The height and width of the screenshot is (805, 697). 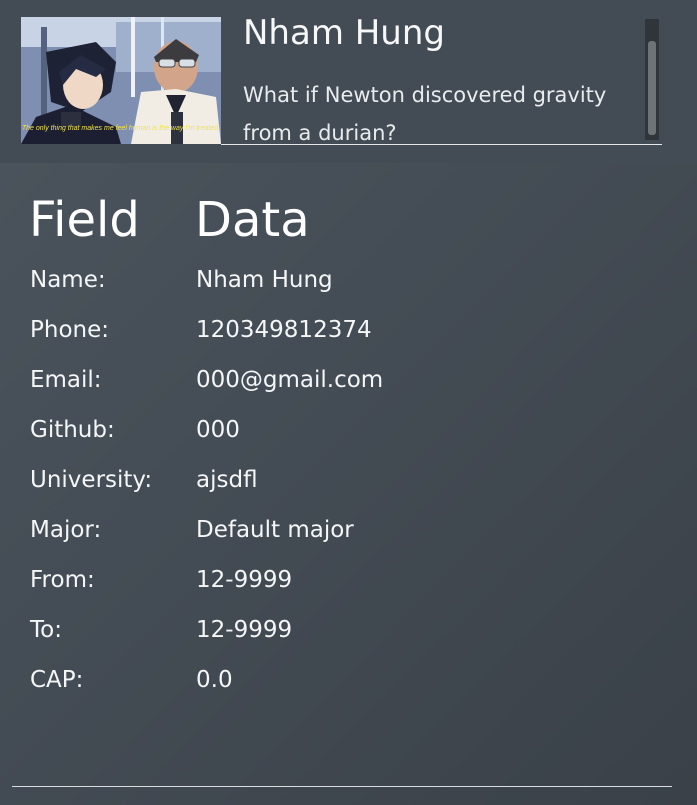 I want to click on row-value-name: Nham Hung, so click(x=264, y=280).